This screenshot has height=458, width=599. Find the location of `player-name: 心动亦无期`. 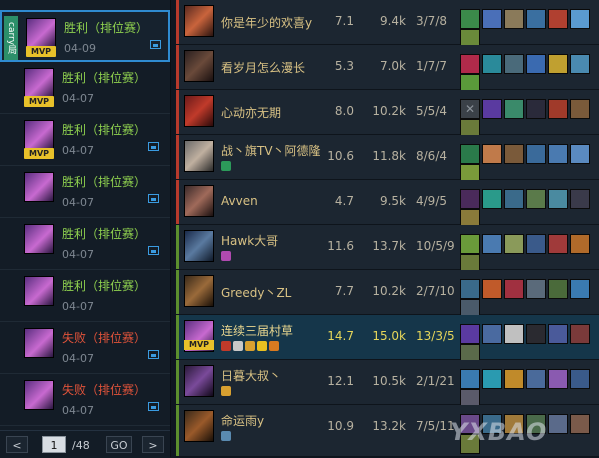

player-name: 心动亦无期 is located at coordinates (251, 112).